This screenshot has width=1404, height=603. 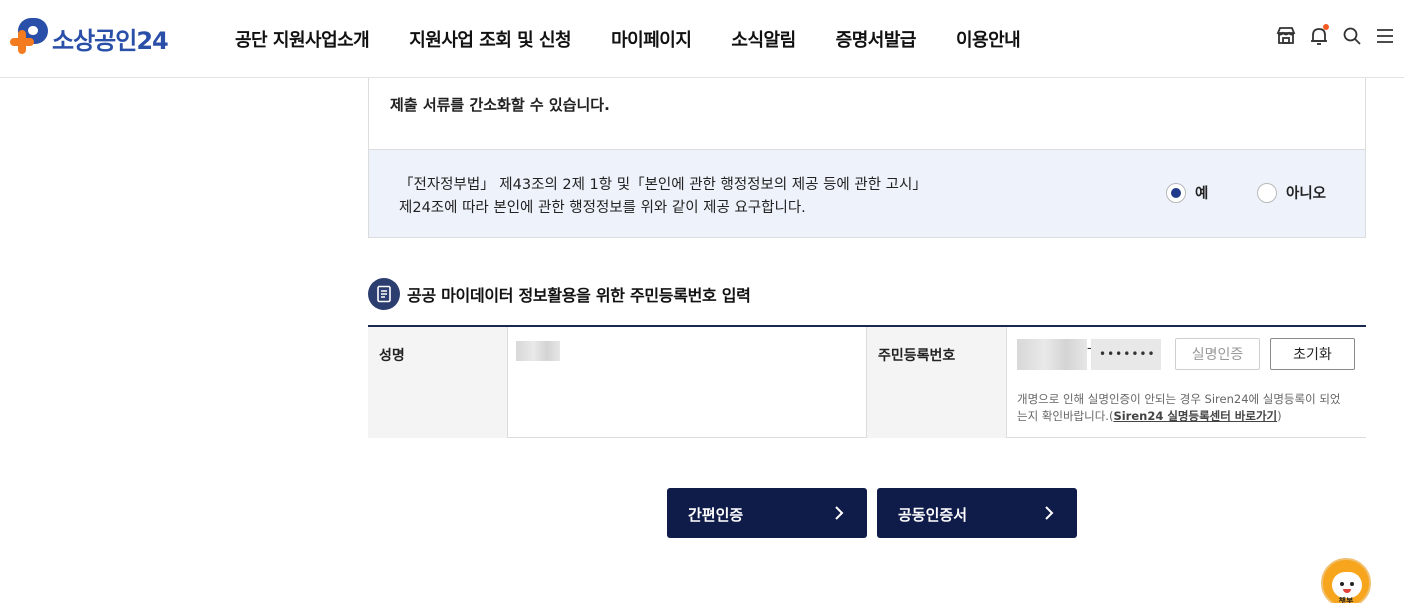 What do you see at coordinates (988, 39) in the screenshot?
I see `nav-item-guide: 이용안내` at bounding box center [988, 39].